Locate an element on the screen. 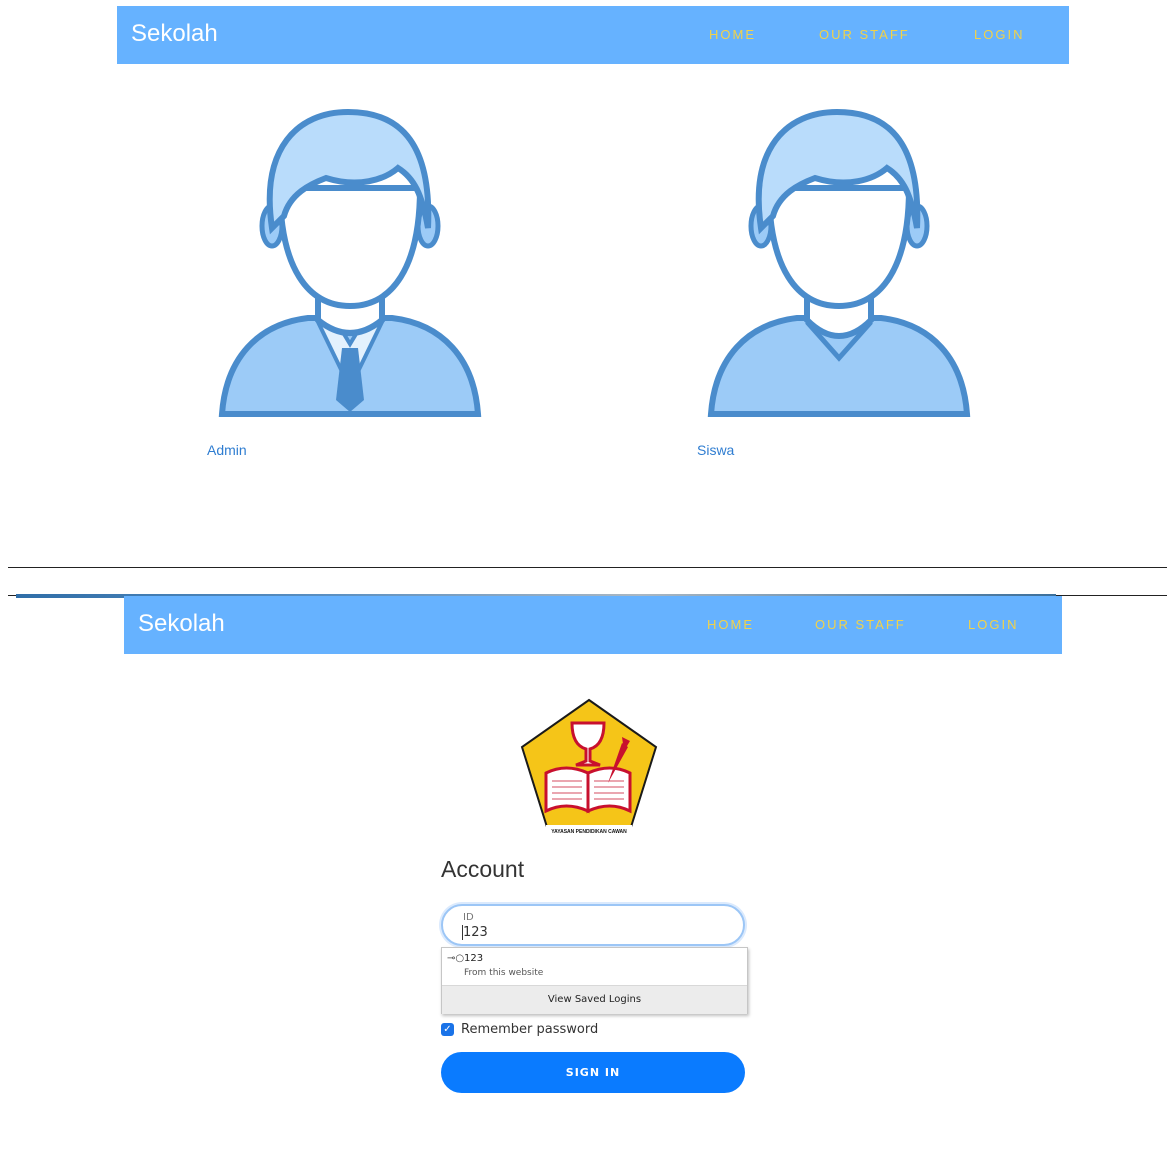 The width and height of the screenshot is (1167, 1155). key-icon: ⊸○ is located at coordinates (456, 958).